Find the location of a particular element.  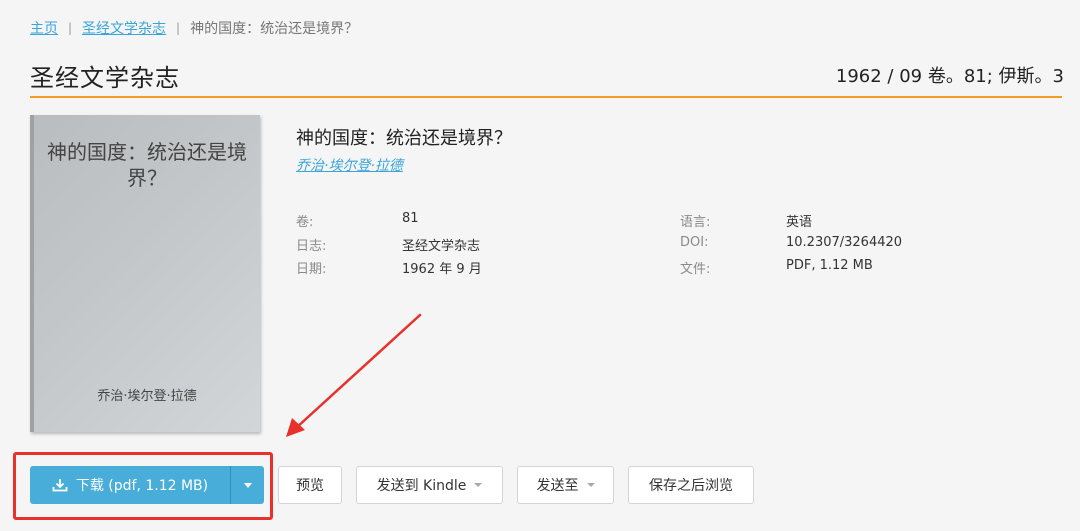

save-later-label: 保存之后浏览 is located at coordinates (691, 486).